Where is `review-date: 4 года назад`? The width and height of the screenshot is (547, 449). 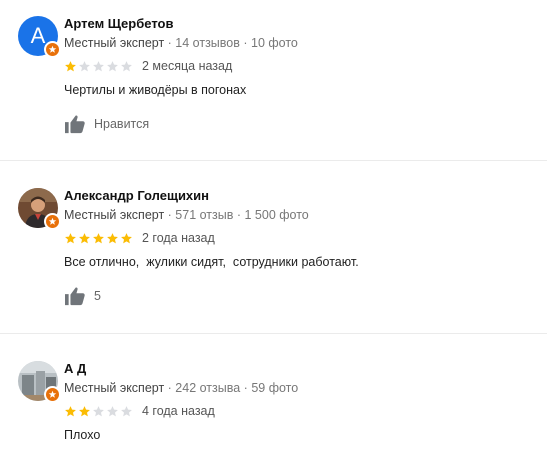 review-date: 4 года назад is located at coordinates (178, 411).